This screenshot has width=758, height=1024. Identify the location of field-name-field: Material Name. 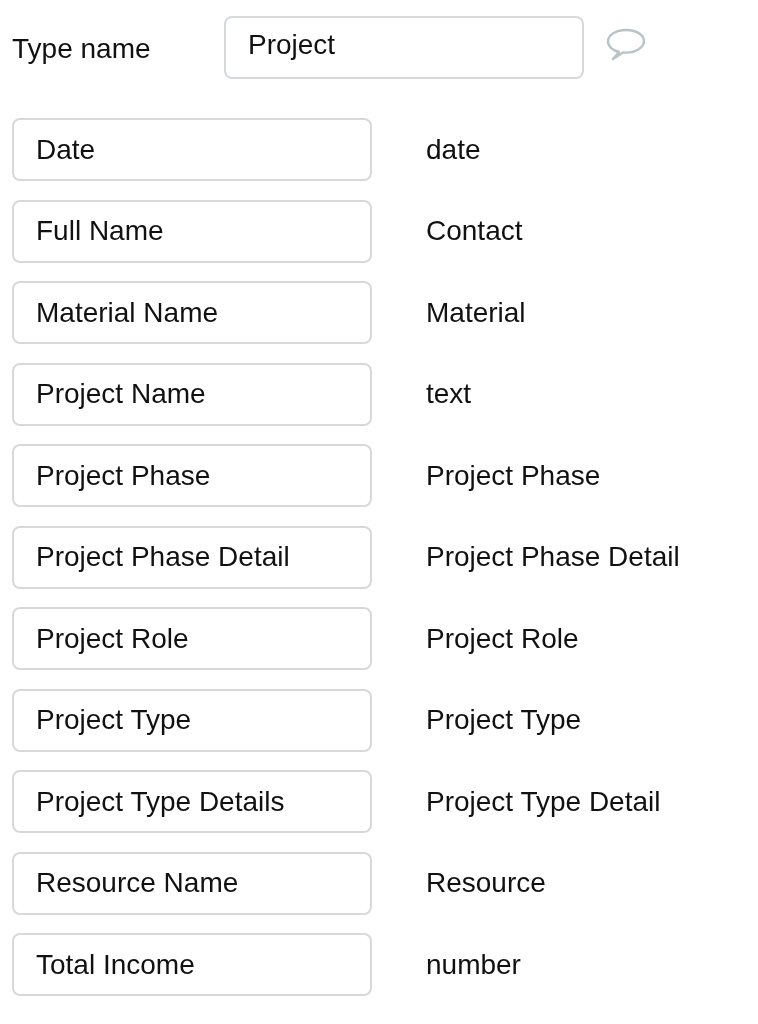
(192, 312).